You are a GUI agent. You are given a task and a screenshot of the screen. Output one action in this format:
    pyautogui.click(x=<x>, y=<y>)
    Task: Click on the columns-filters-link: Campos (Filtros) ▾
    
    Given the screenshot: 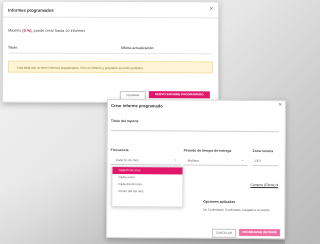 What is the action you would take?
    pyautogui.click(x=264, y=185)
    